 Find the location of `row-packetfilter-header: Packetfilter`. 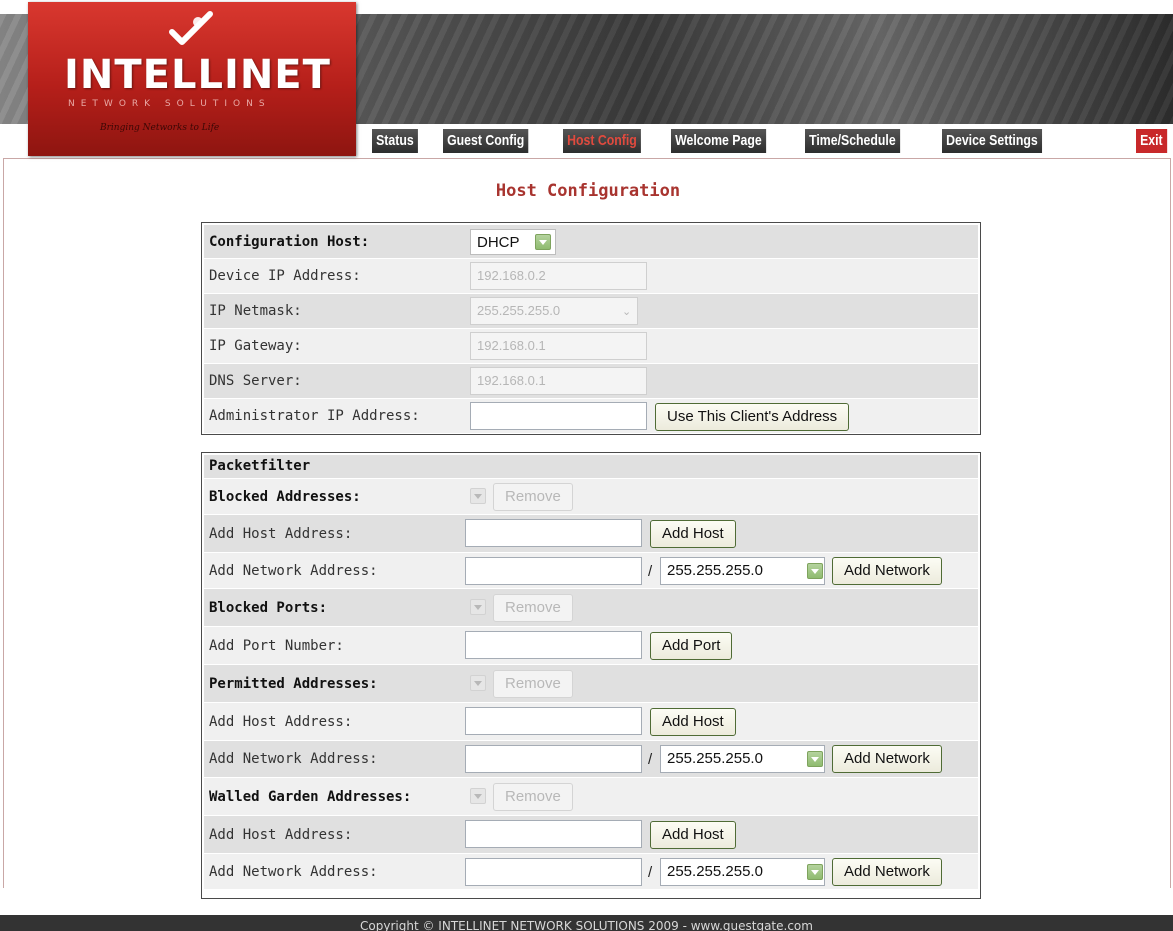

row-packetfilter-header: Packetfilter is located at coordinates (591, 467).